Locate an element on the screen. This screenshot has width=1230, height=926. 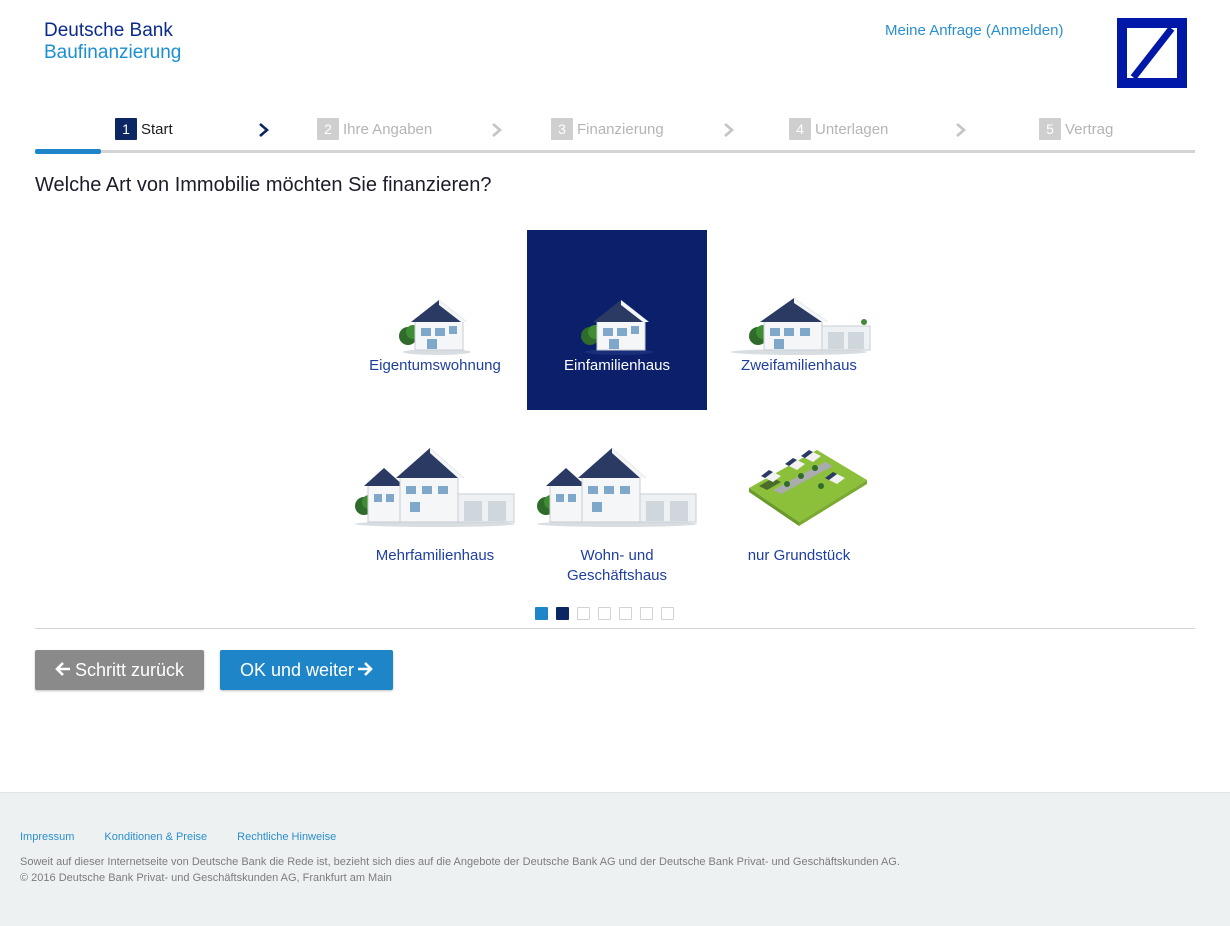
step-unterlagen: 4 Unterlagen is located at coordinates (838, 129).